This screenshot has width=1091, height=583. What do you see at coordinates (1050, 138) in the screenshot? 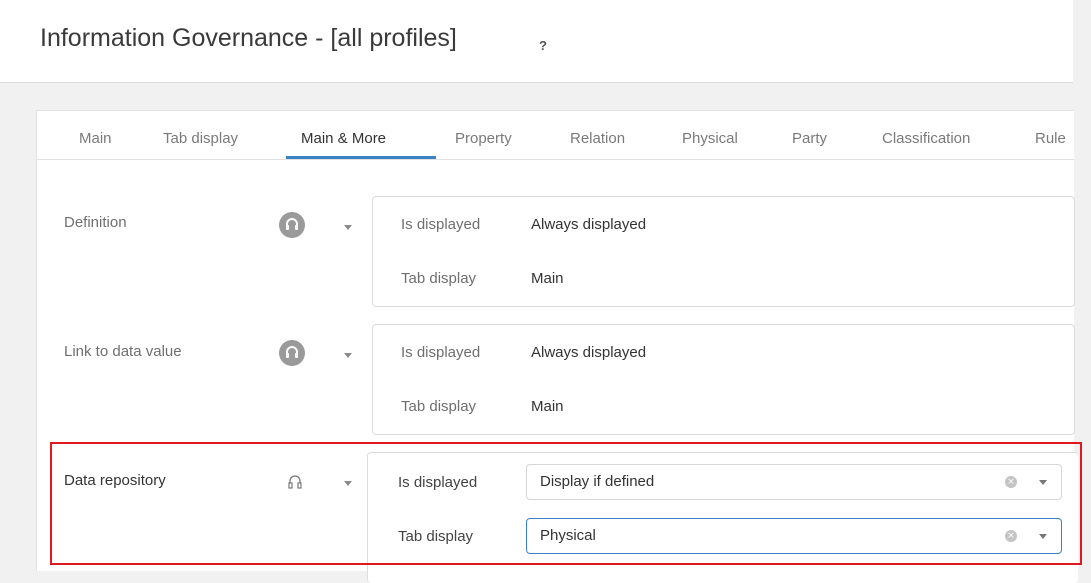
I see `tab-rule: Rule` at bounding box center [1050, 138].